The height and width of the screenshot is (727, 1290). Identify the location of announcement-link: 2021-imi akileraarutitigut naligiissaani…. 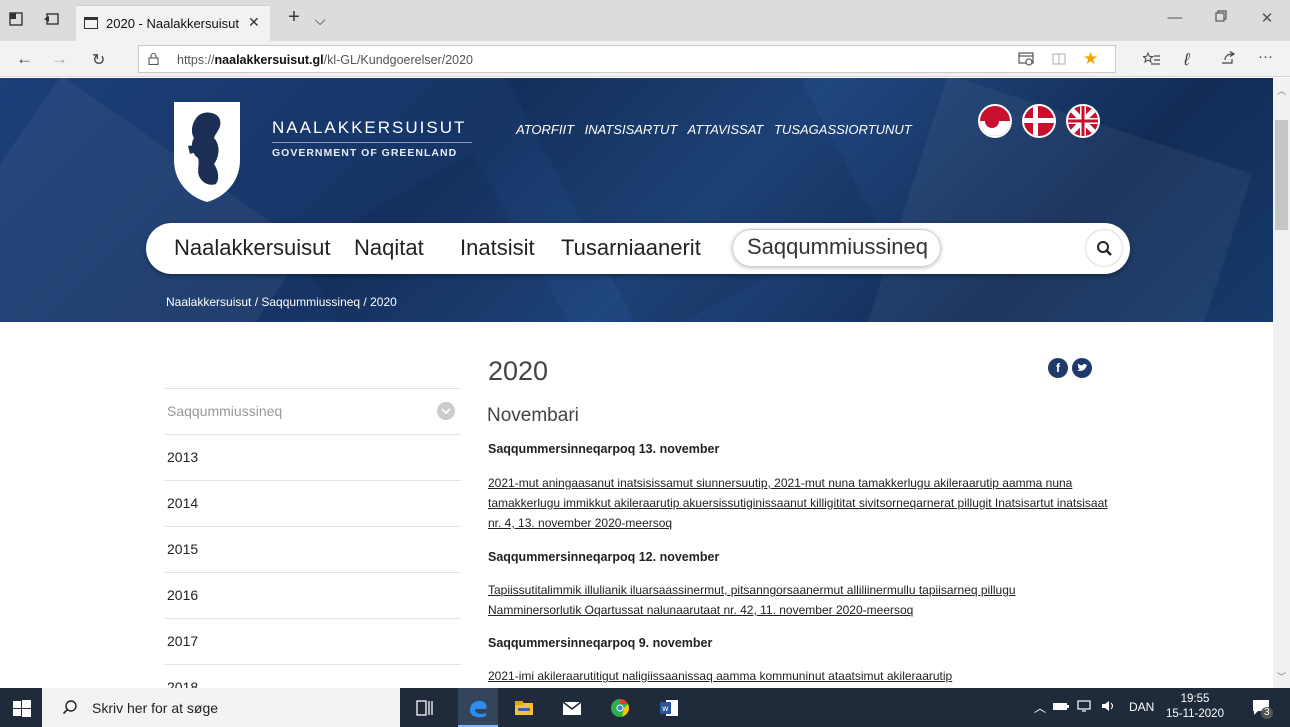
(798, 676).